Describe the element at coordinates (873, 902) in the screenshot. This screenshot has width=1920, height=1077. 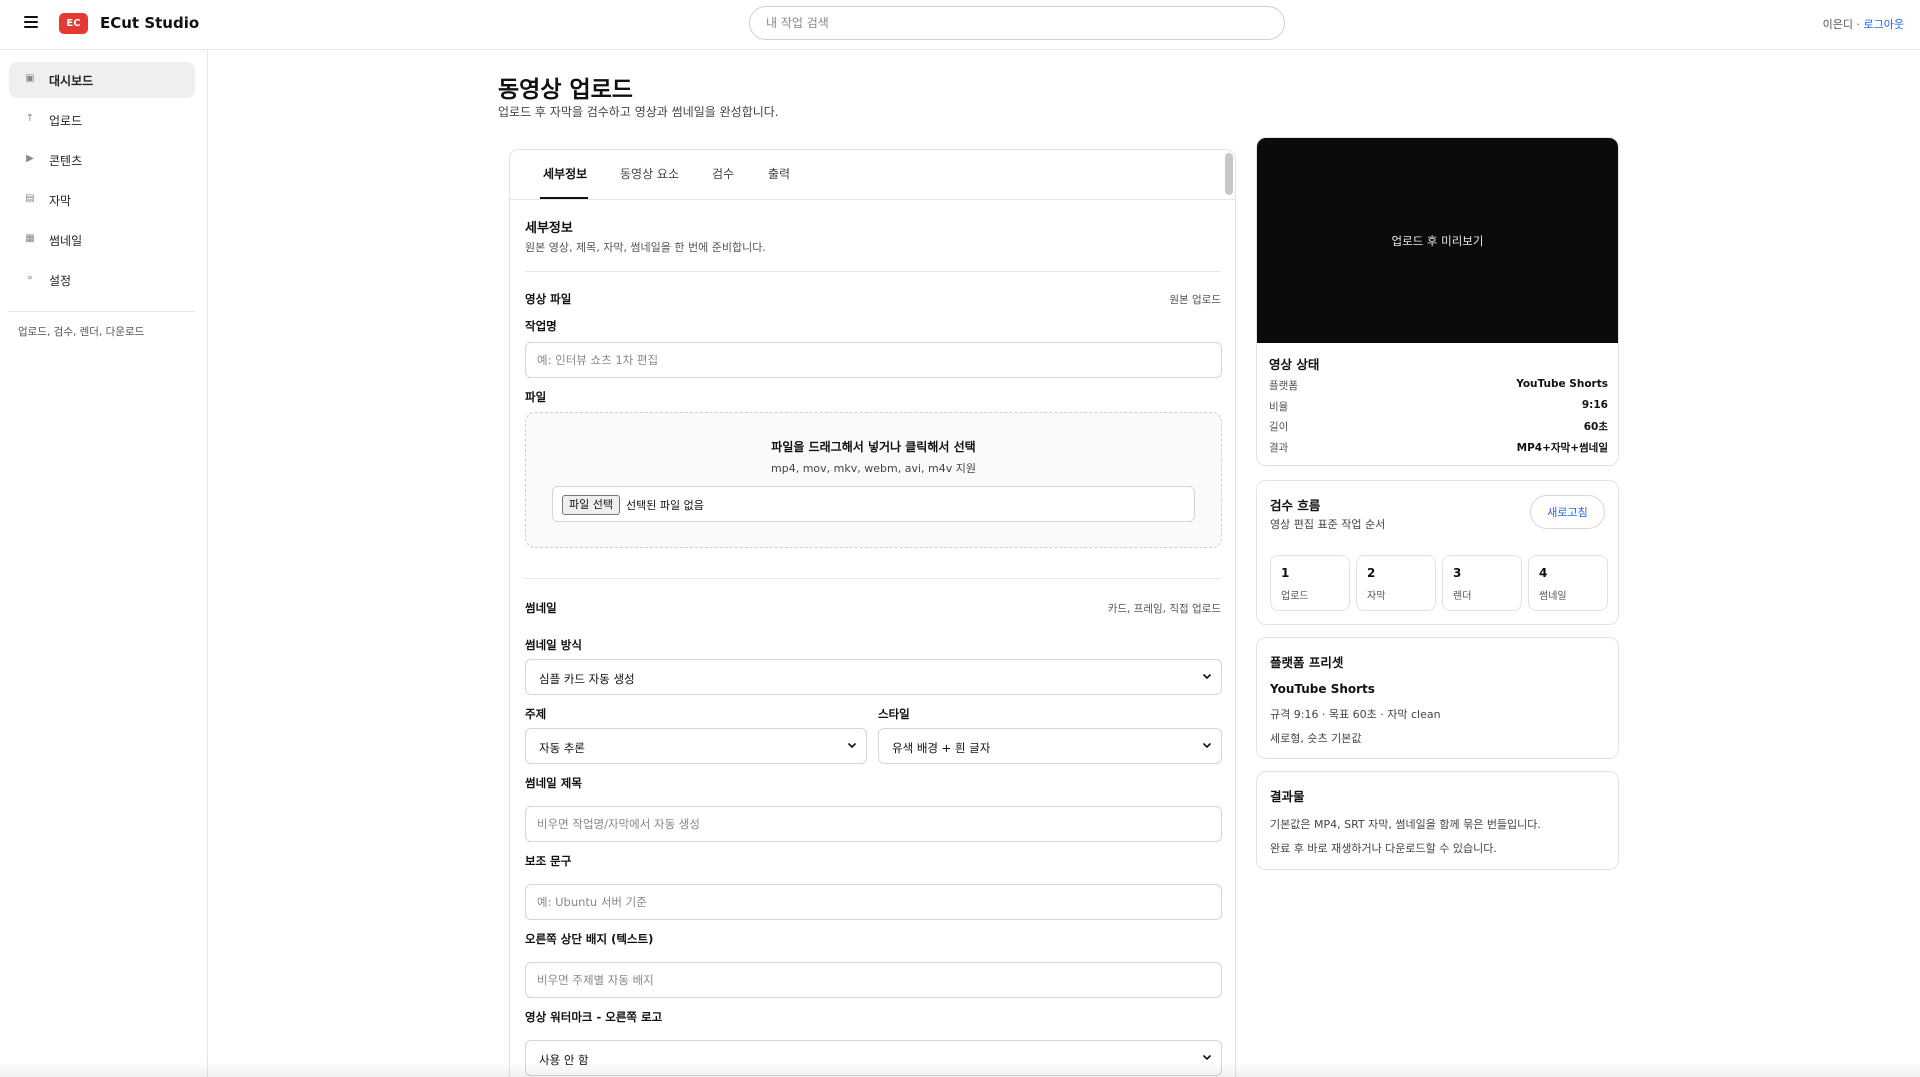
I see `sub-text-input` at that location.